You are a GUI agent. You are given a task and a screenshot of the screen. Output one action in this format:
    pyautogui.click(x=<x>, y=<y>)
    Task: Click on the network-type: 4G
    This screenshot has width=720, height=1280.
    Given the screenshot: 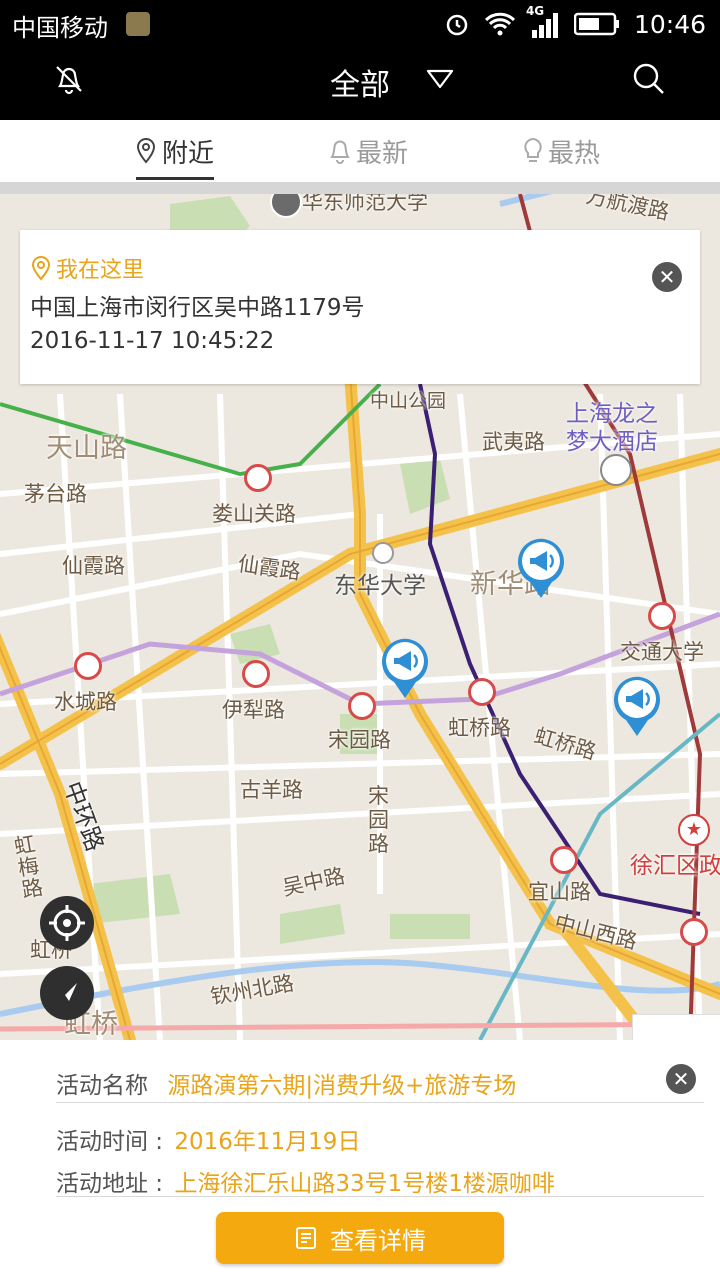 What is the action you would take?
    pyautogui.click(x=535, y=11)
    